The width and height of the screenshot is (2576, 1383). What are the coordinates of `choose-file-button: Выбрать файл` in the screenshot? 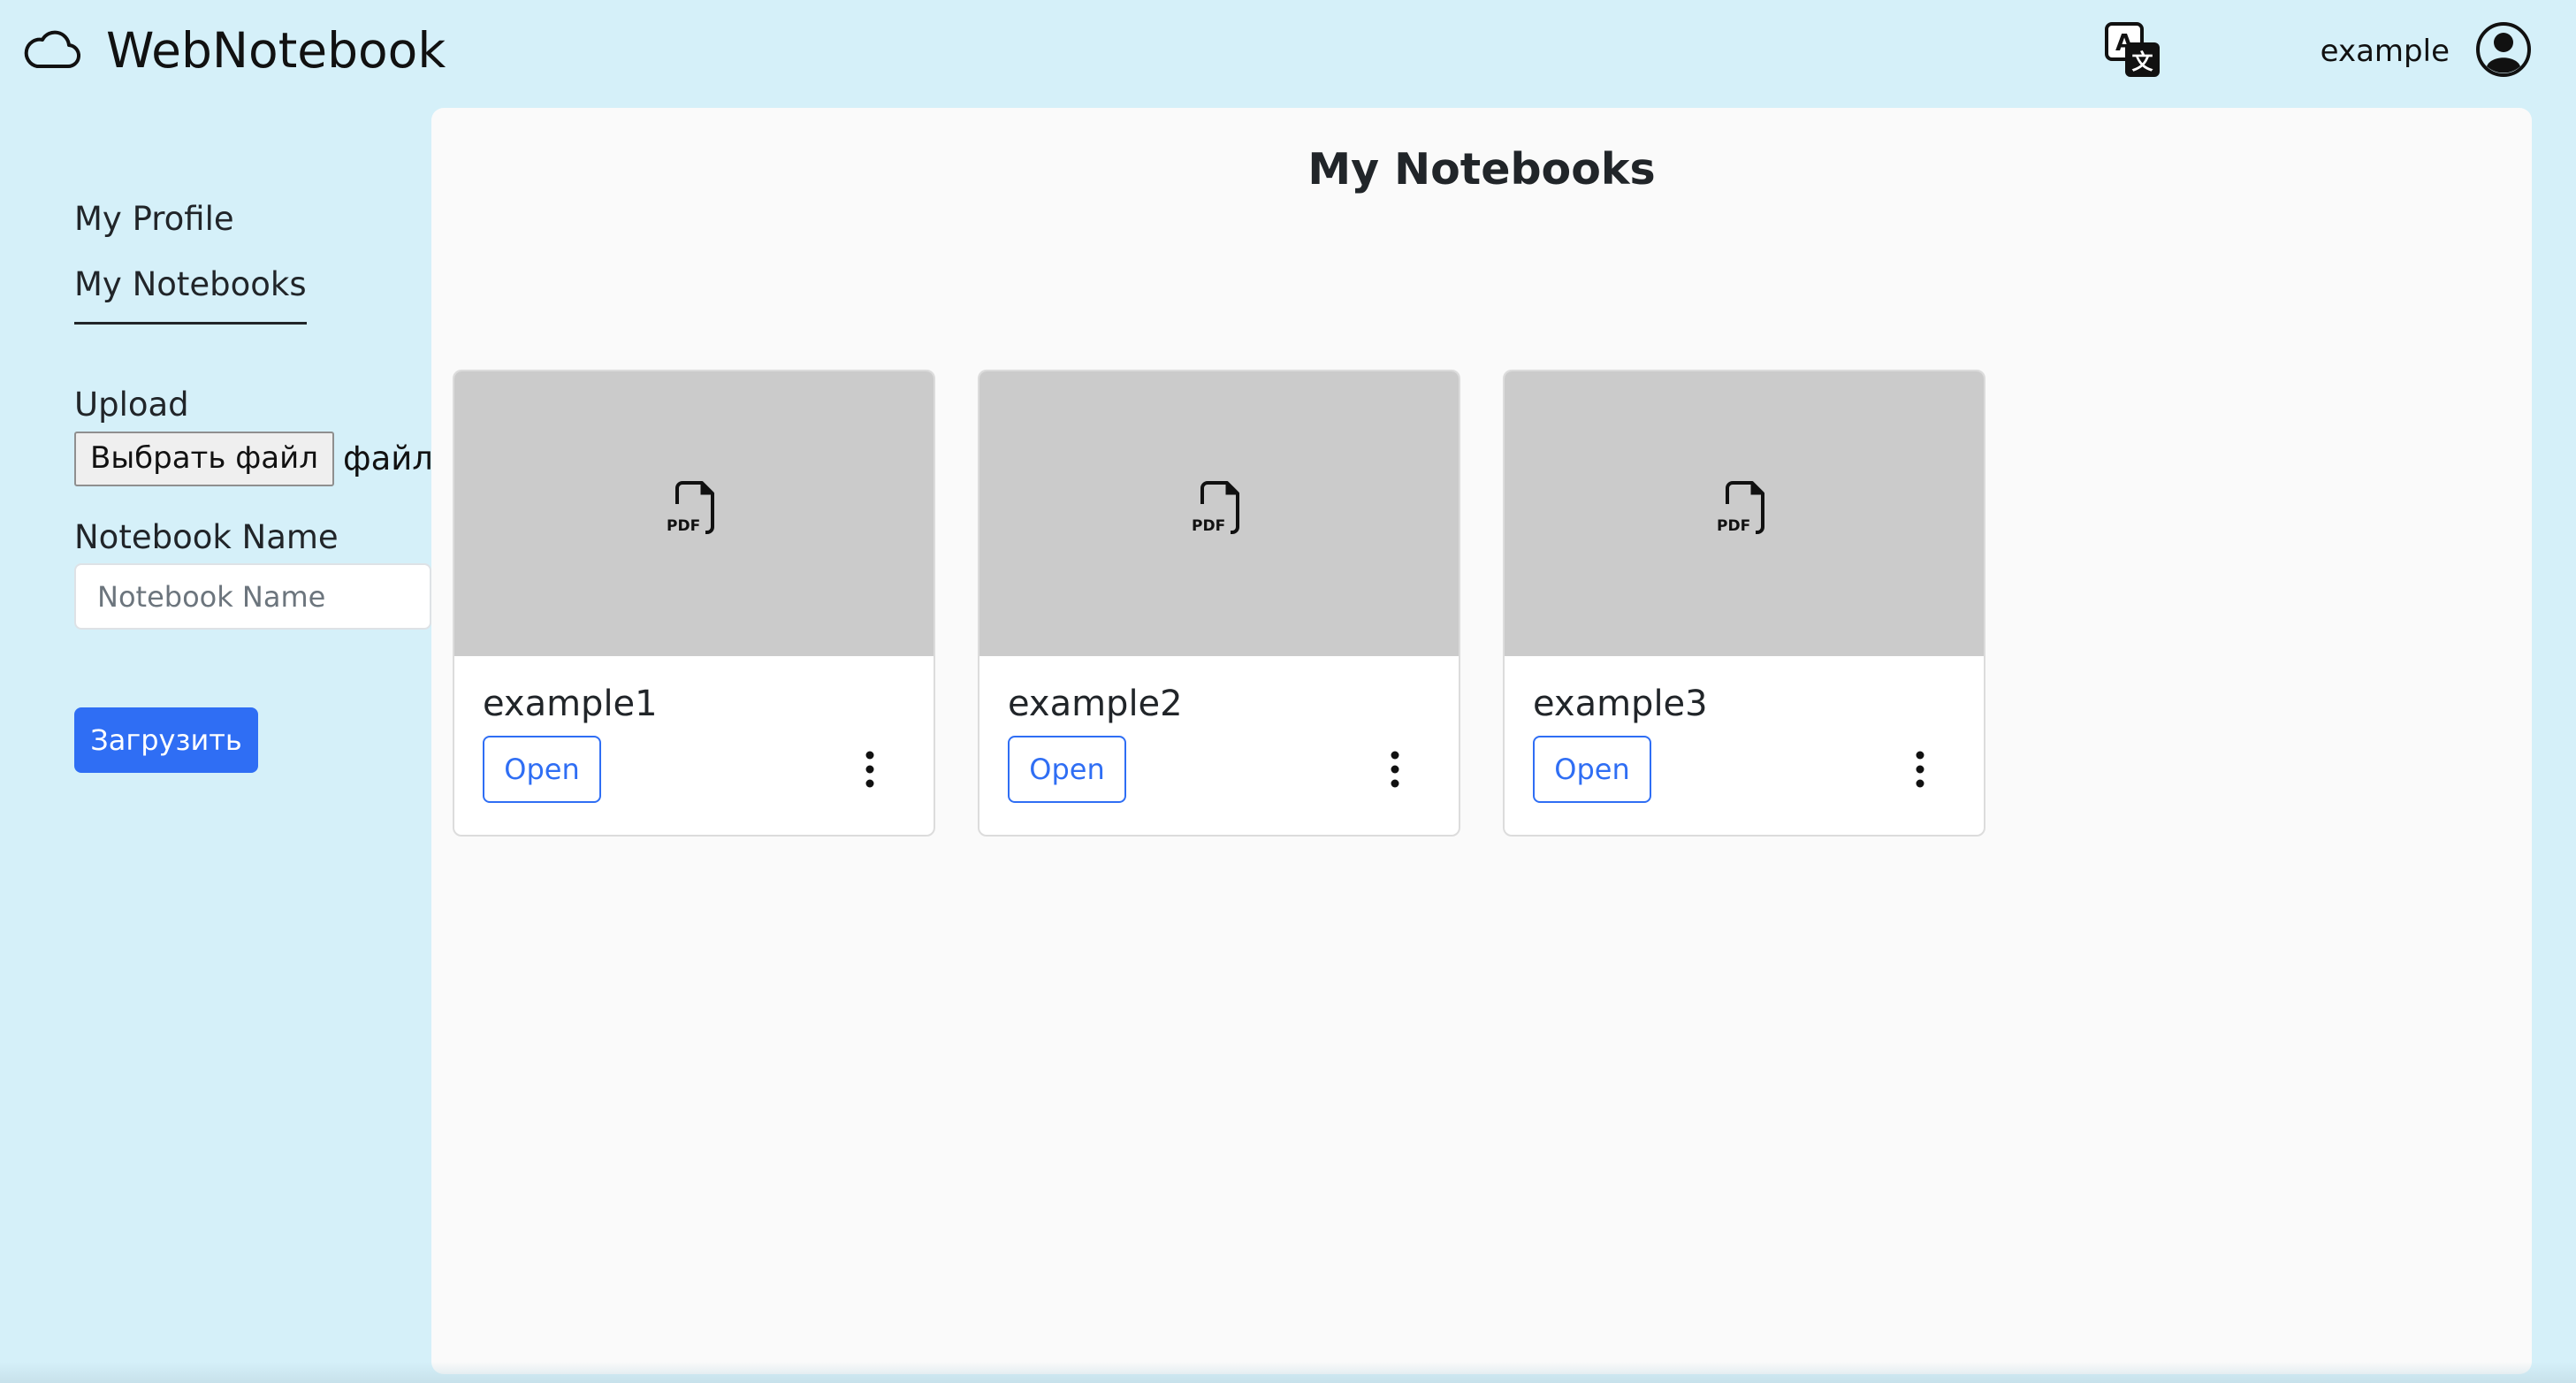 It's located at (204, 459).